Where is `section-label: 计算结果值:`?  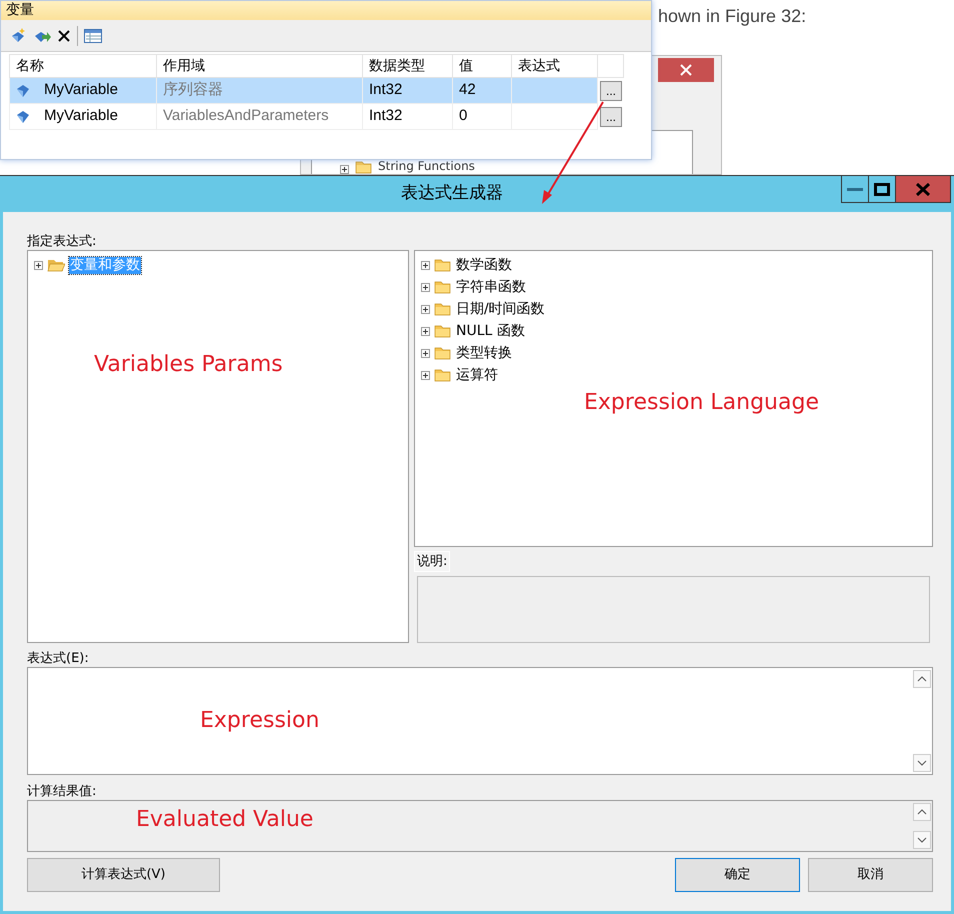 section-label: 计算结果值: is located at coordinates (62, 792).